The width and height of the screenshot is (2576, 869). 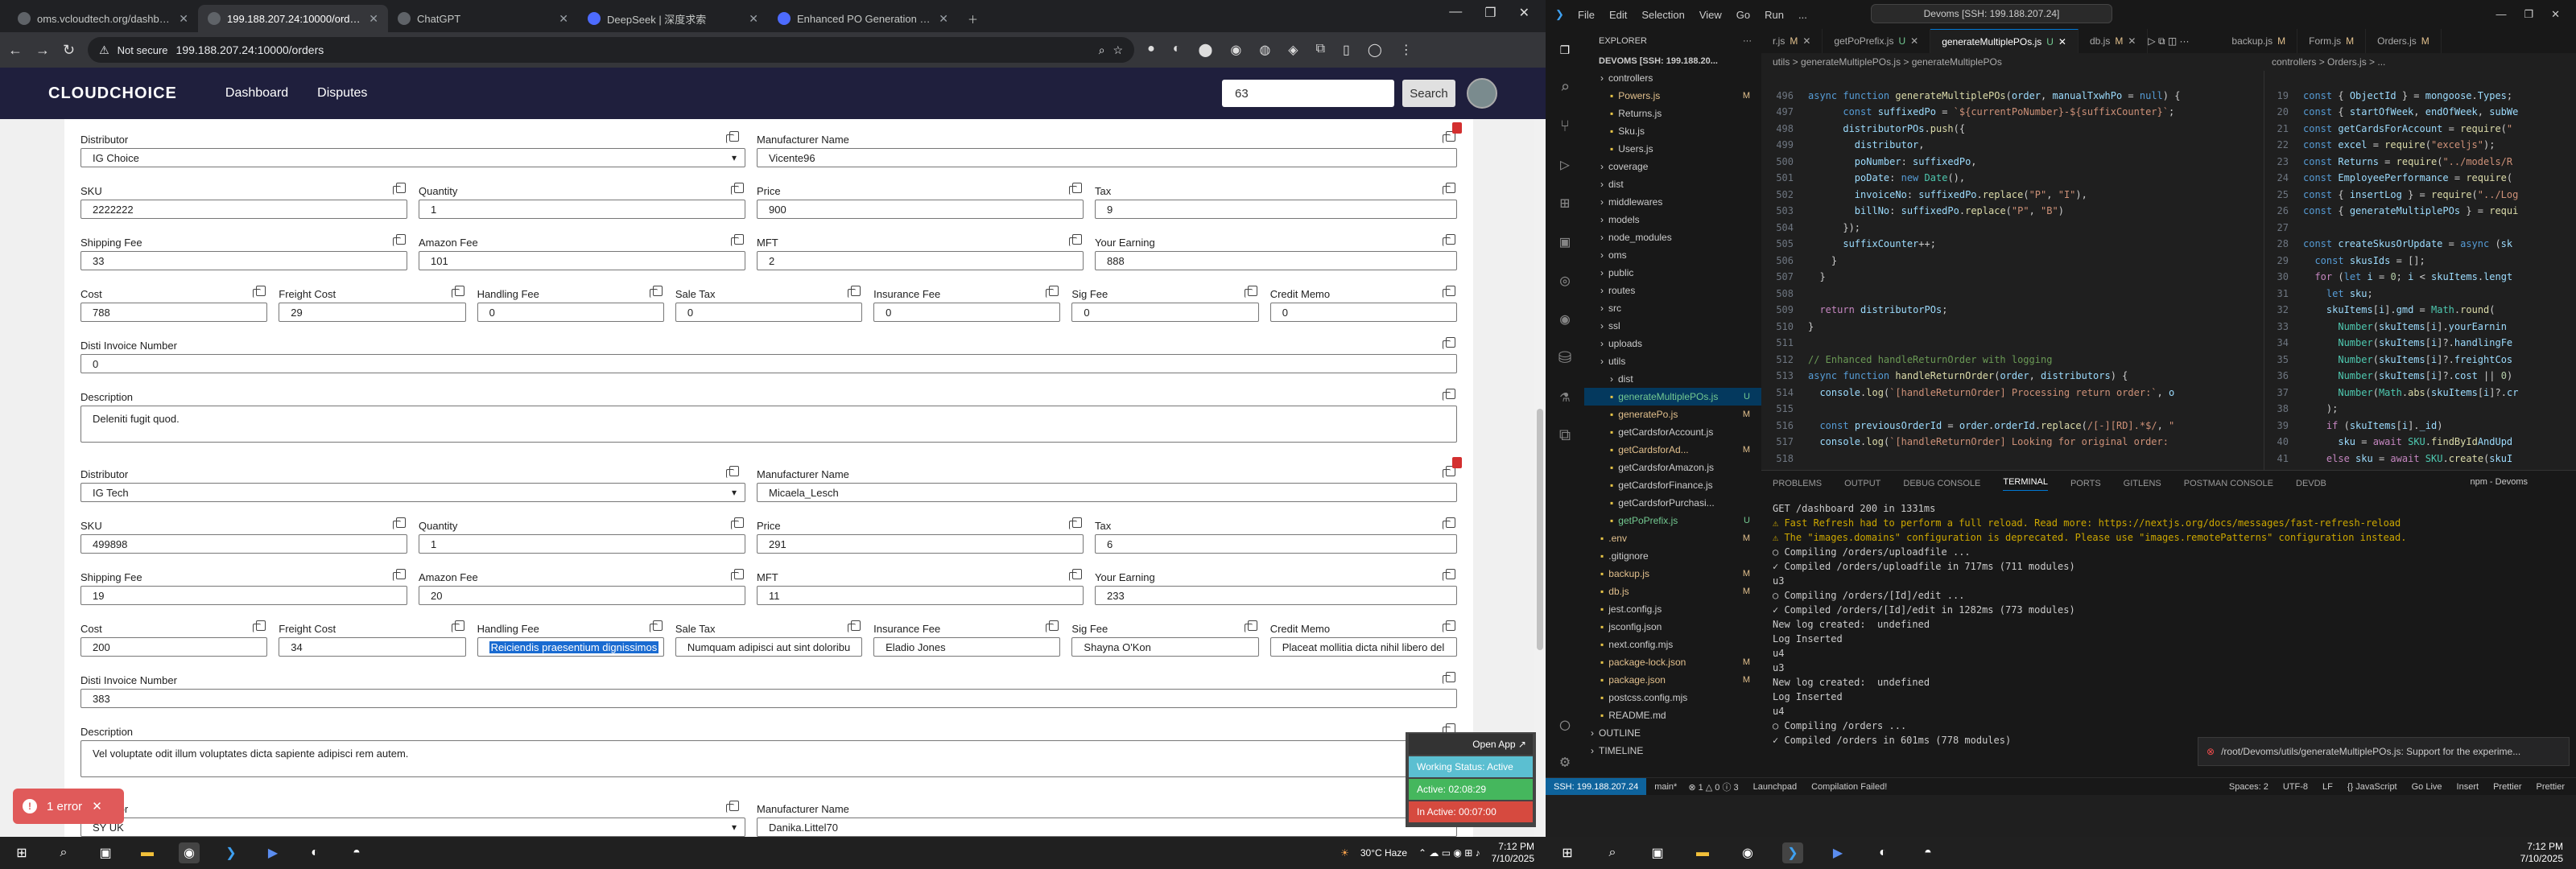 I want to click on menu-run: Run, so click(x=1774, y=15).